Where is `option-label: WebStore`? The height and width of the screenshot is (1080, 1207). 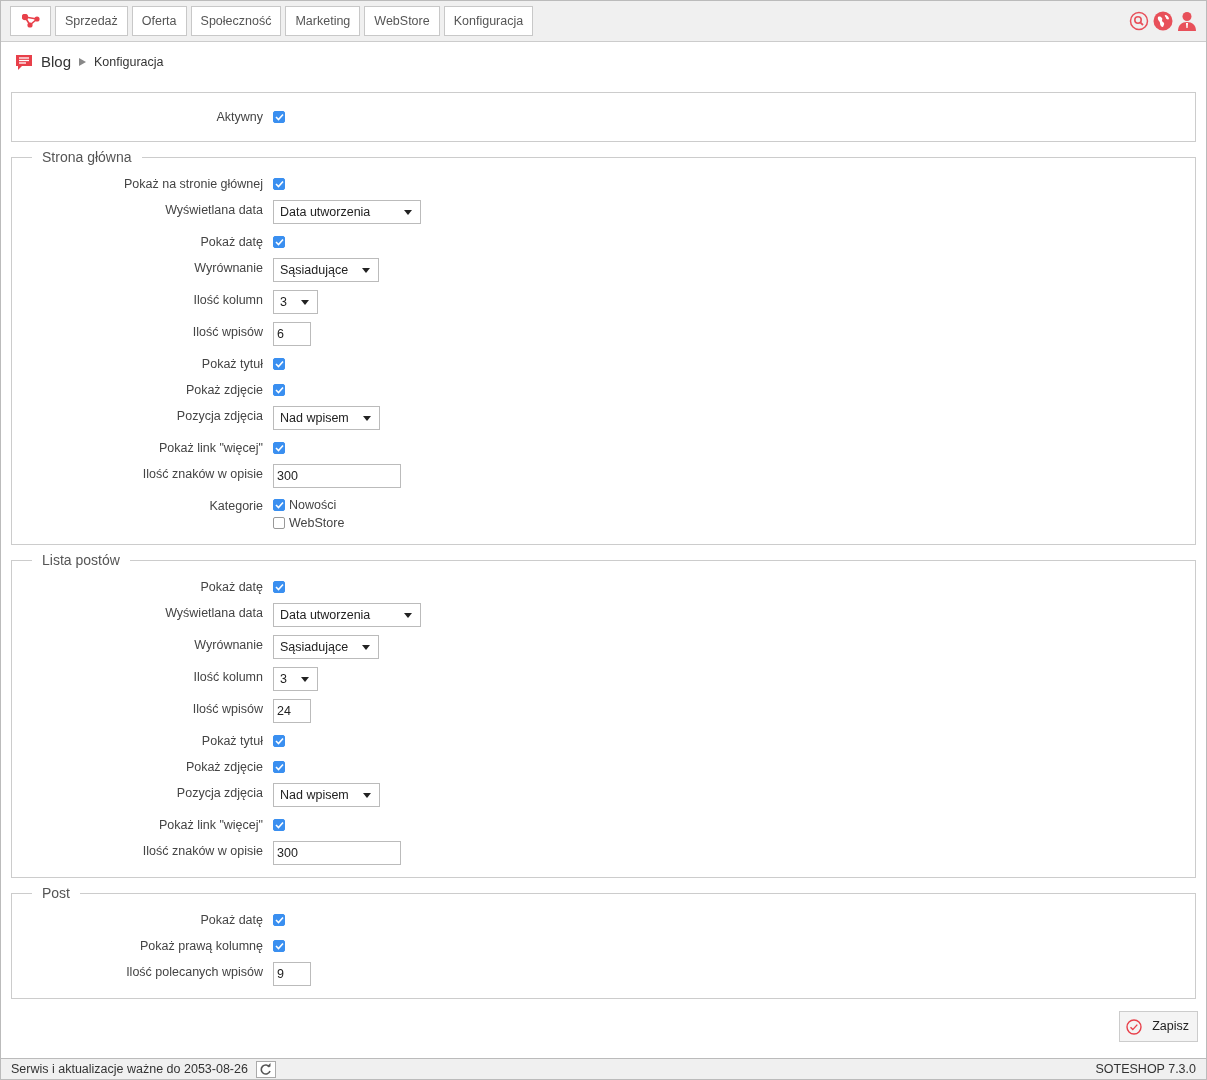 option-label: WebStore is located at coordinates (317, 523).